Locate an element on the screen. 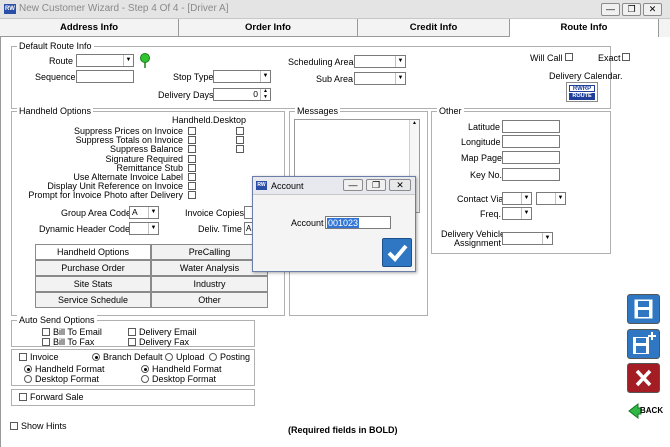  button-label: Other is located at coordinates (209, 300).